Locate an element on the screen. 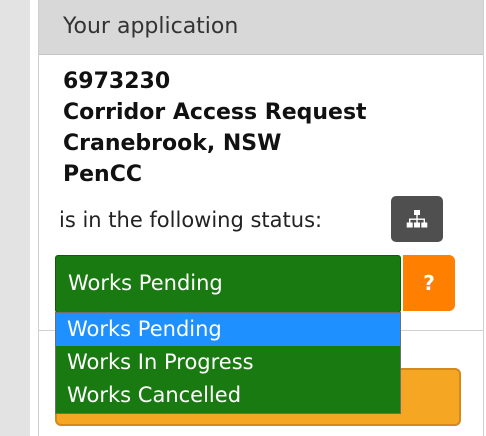 This screenshot has height=436, width=486. sitemap-icon is located at coordinates (417, 219).